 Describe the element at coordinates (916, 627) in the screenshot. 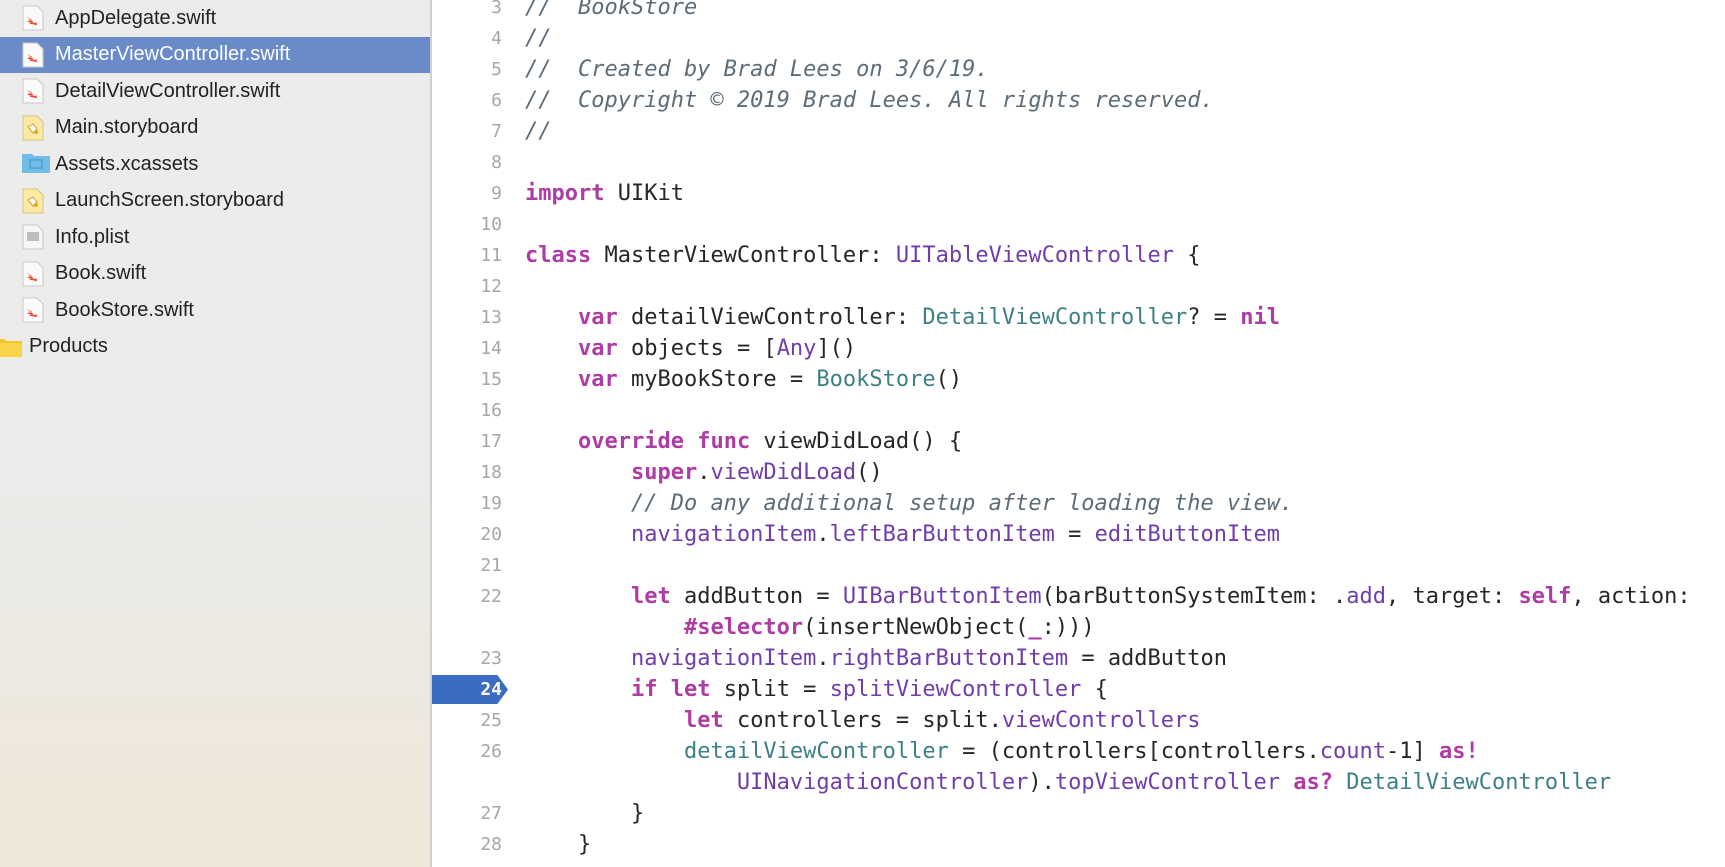

I see `plain-token: (insertNewObject(` at that location.